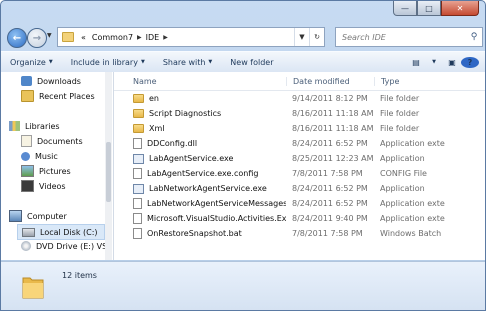 The width and height of the screenshot is (486, 311). Describe the element at coordinates (434, 62) in the screenshot. I see `view-options-dropdown-icon: ▼` at that location.